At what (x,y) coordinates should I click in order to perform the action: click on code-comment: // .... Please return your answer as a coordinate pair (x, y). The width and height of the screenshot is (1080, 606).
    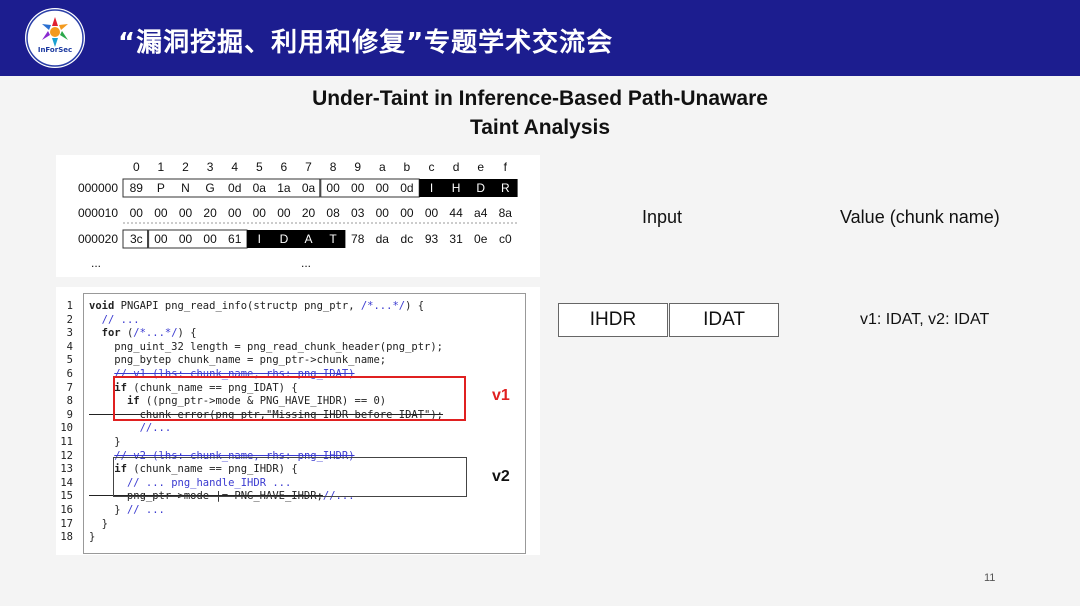
    Looking at the image, I should click on (145, 510).